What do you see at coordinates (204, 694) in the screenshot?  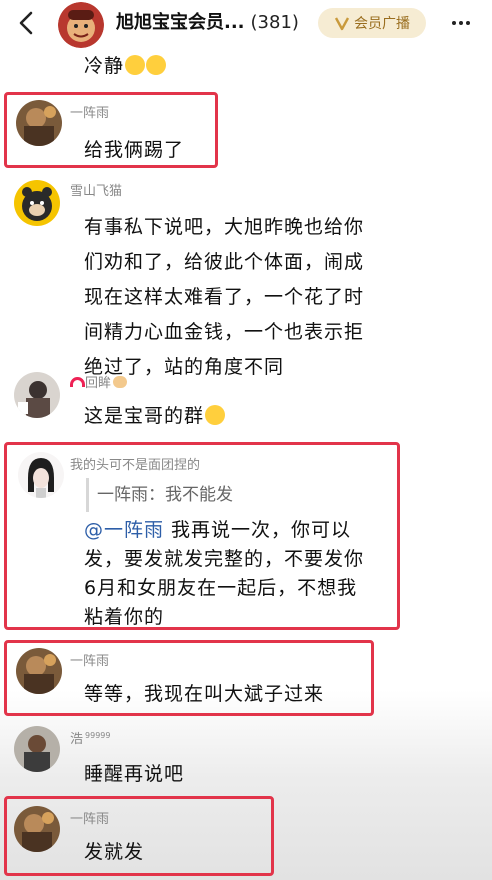 I see `message-text-m5: 等等，我现在叫大斌子过来` at bounding box center [204, 694].